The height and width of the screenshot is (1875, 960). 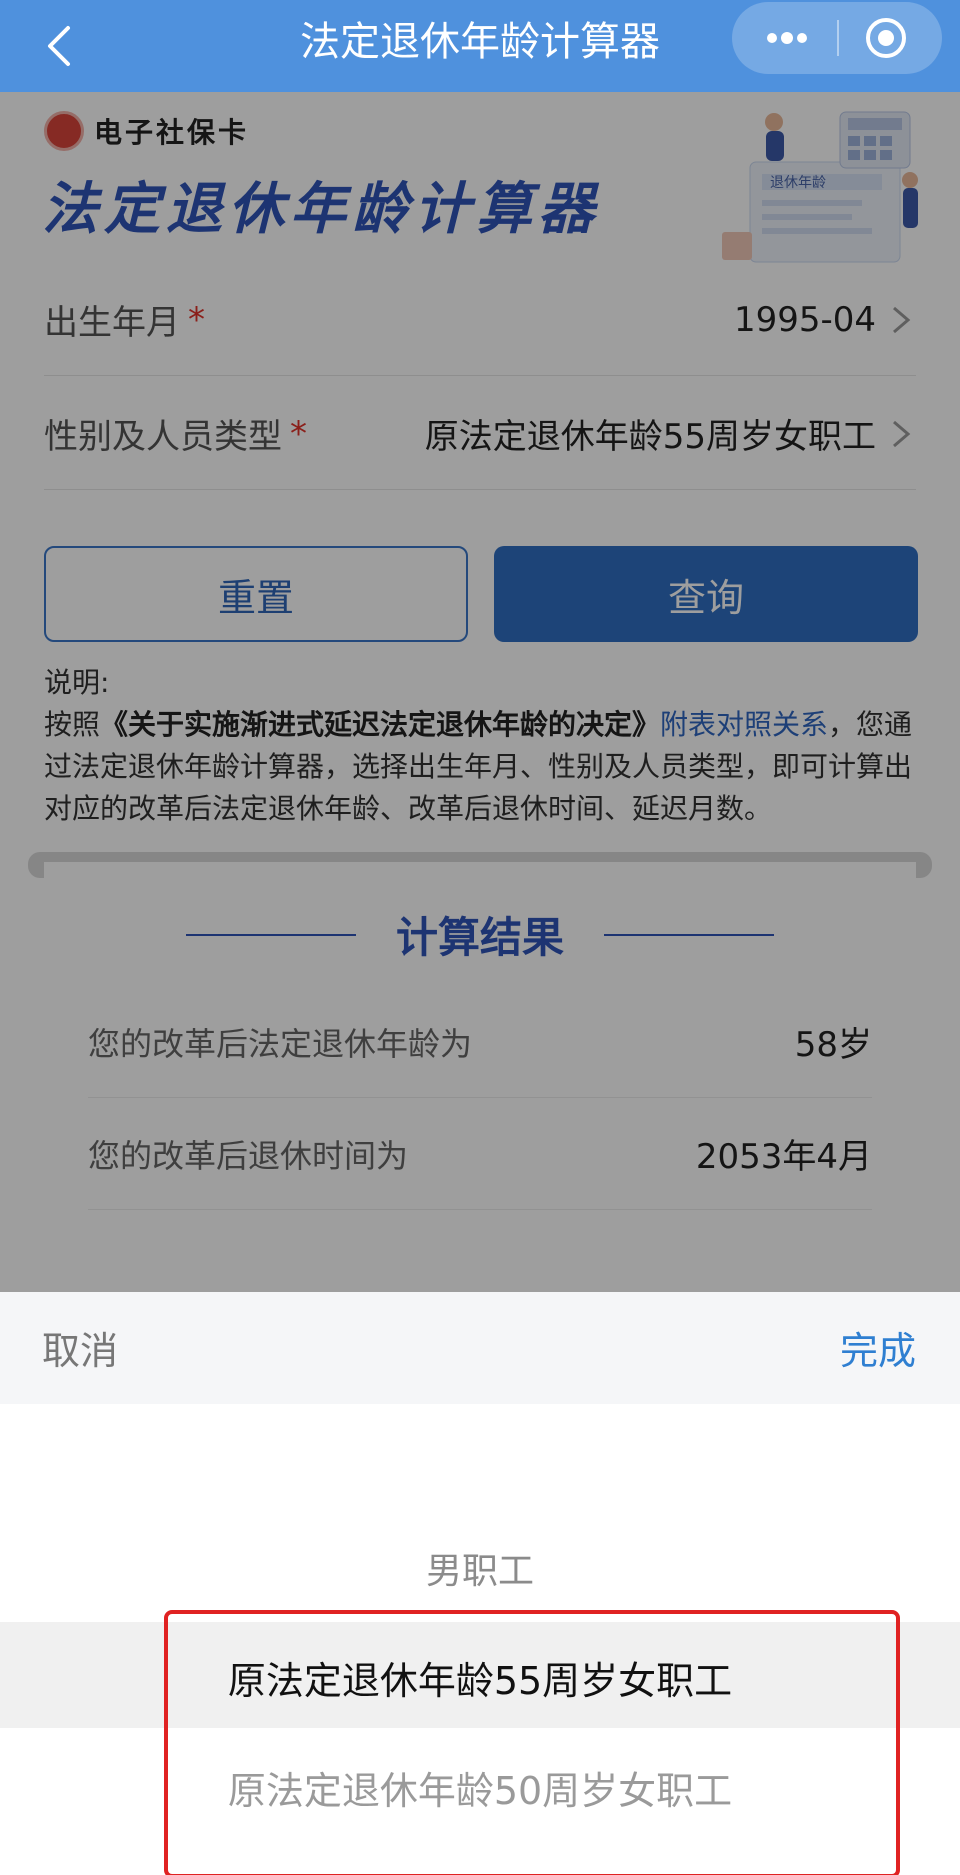 I want to click on done-button: 完成, so click(x=878, y=1347).